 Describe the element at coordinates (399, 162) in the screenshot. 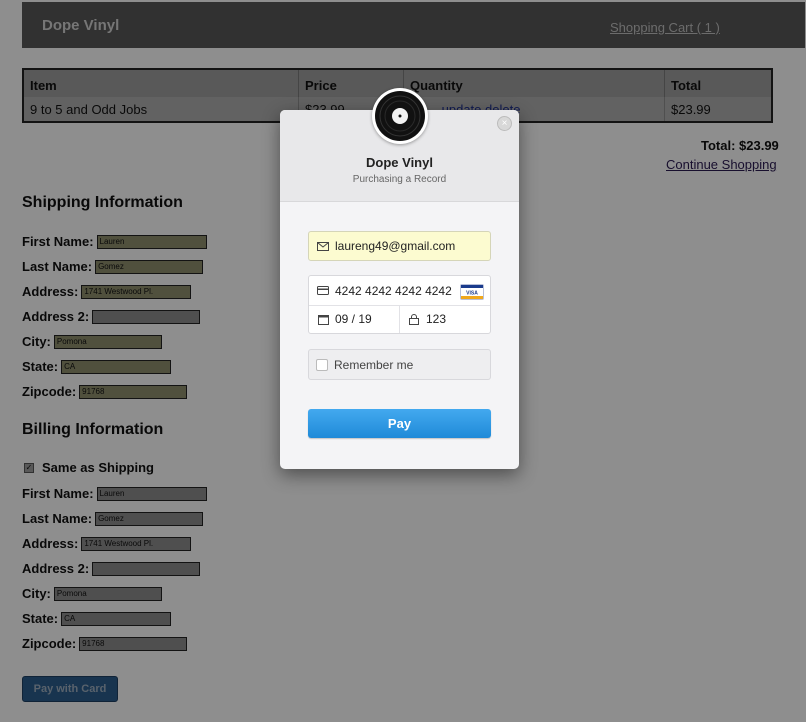

I see `checkout-title: Dope Vinyl` at that location.